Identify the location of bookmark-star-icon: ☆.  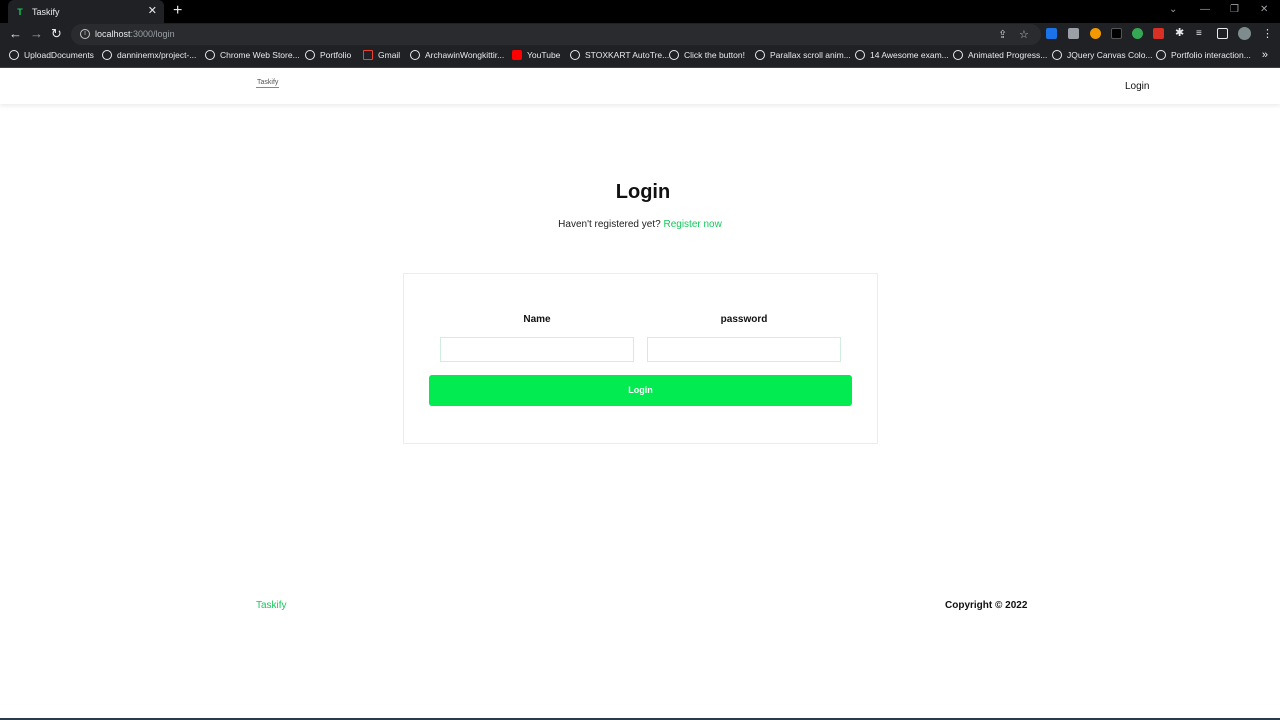
(1024, 34).